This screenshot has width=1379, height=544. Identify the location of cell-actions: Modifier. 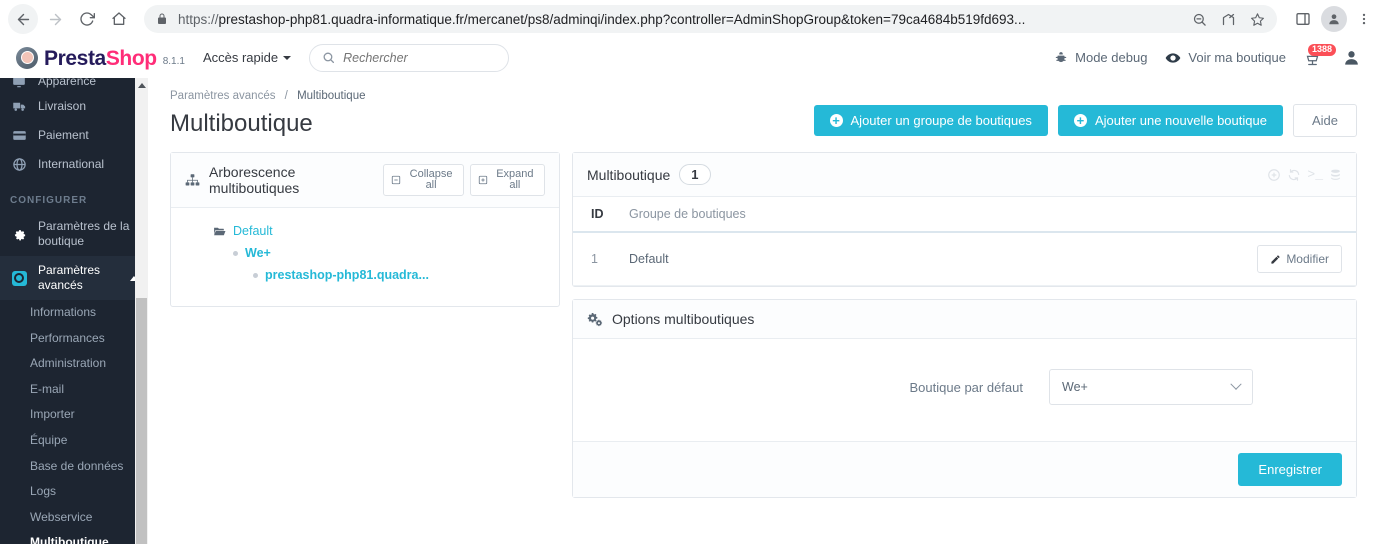
(1192, 259).